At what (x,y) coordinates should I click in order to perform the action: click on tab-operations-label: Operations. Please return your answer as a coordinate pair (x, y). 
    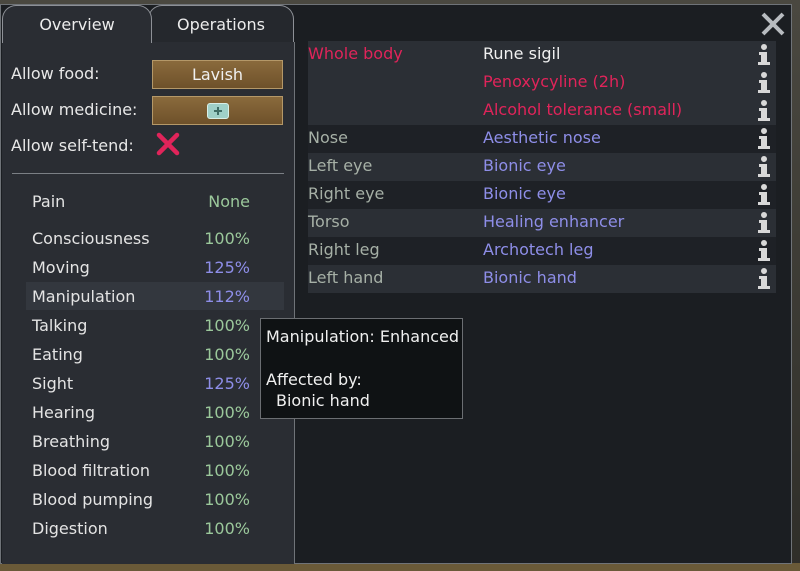
    Looking at the image, I should click on (221, 24).